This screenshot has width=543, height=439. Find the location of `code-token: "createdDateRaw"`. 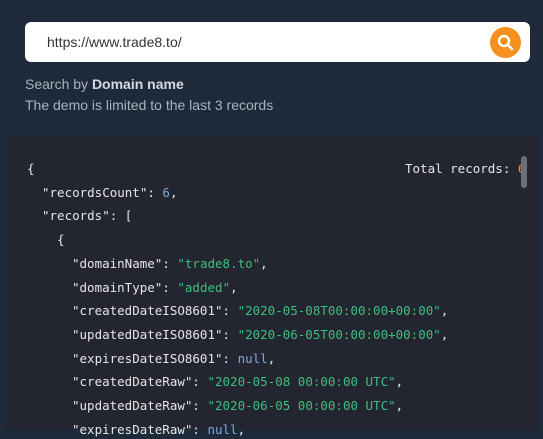

code-token: "createdDateRaw" is located at coordinates (132, 382).